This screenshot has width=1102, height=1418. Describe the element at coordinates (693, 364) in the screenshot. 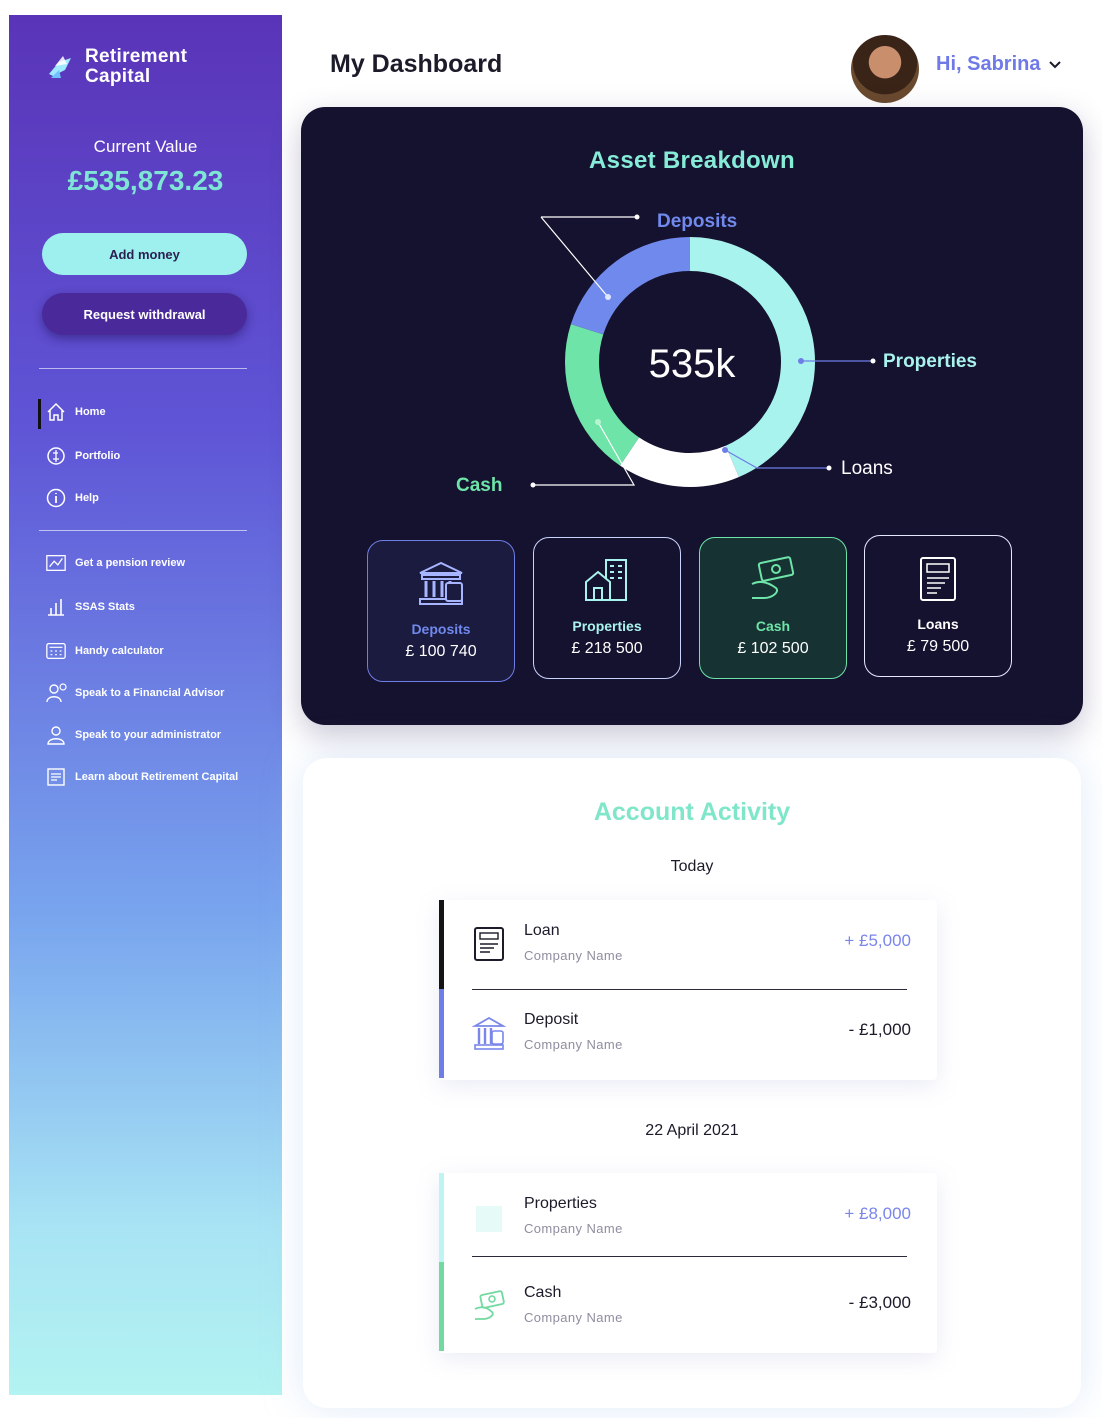

I see `donut-center-label: 535k` at that location.